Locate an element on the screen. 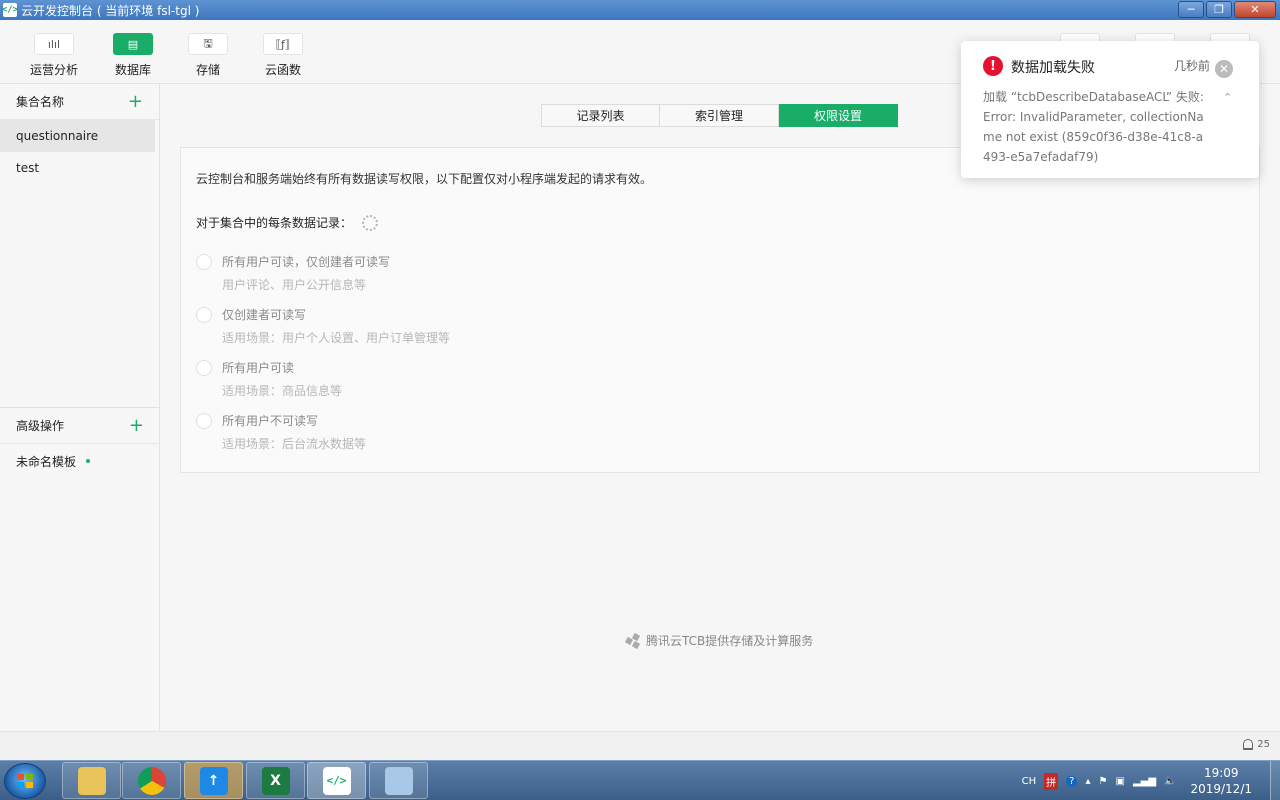 The height and width of the screenshot is (800, 1280). collections-header-label: 集合名称 is located at coordinates (40, 102).